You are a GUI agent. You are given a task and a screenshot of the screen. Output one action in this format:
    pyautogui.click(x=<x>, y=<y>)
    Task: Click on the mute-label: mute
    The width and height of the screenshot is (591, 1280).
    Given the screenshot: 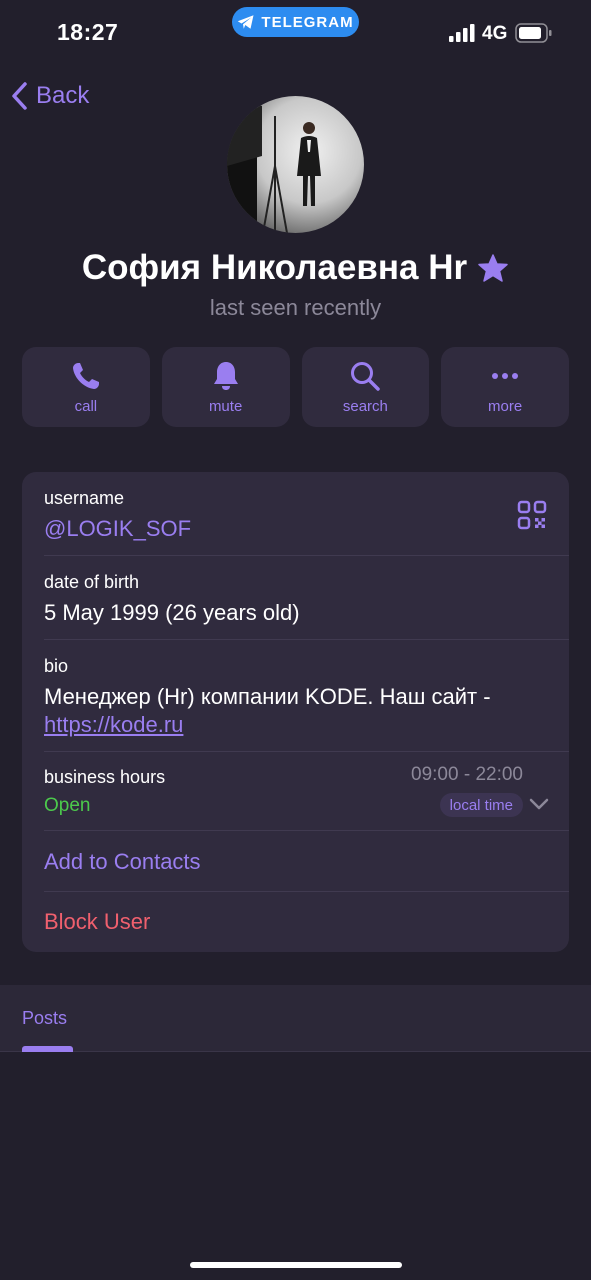 What is the action you would take?
    pyautogui.click(x=225, y=406)
    